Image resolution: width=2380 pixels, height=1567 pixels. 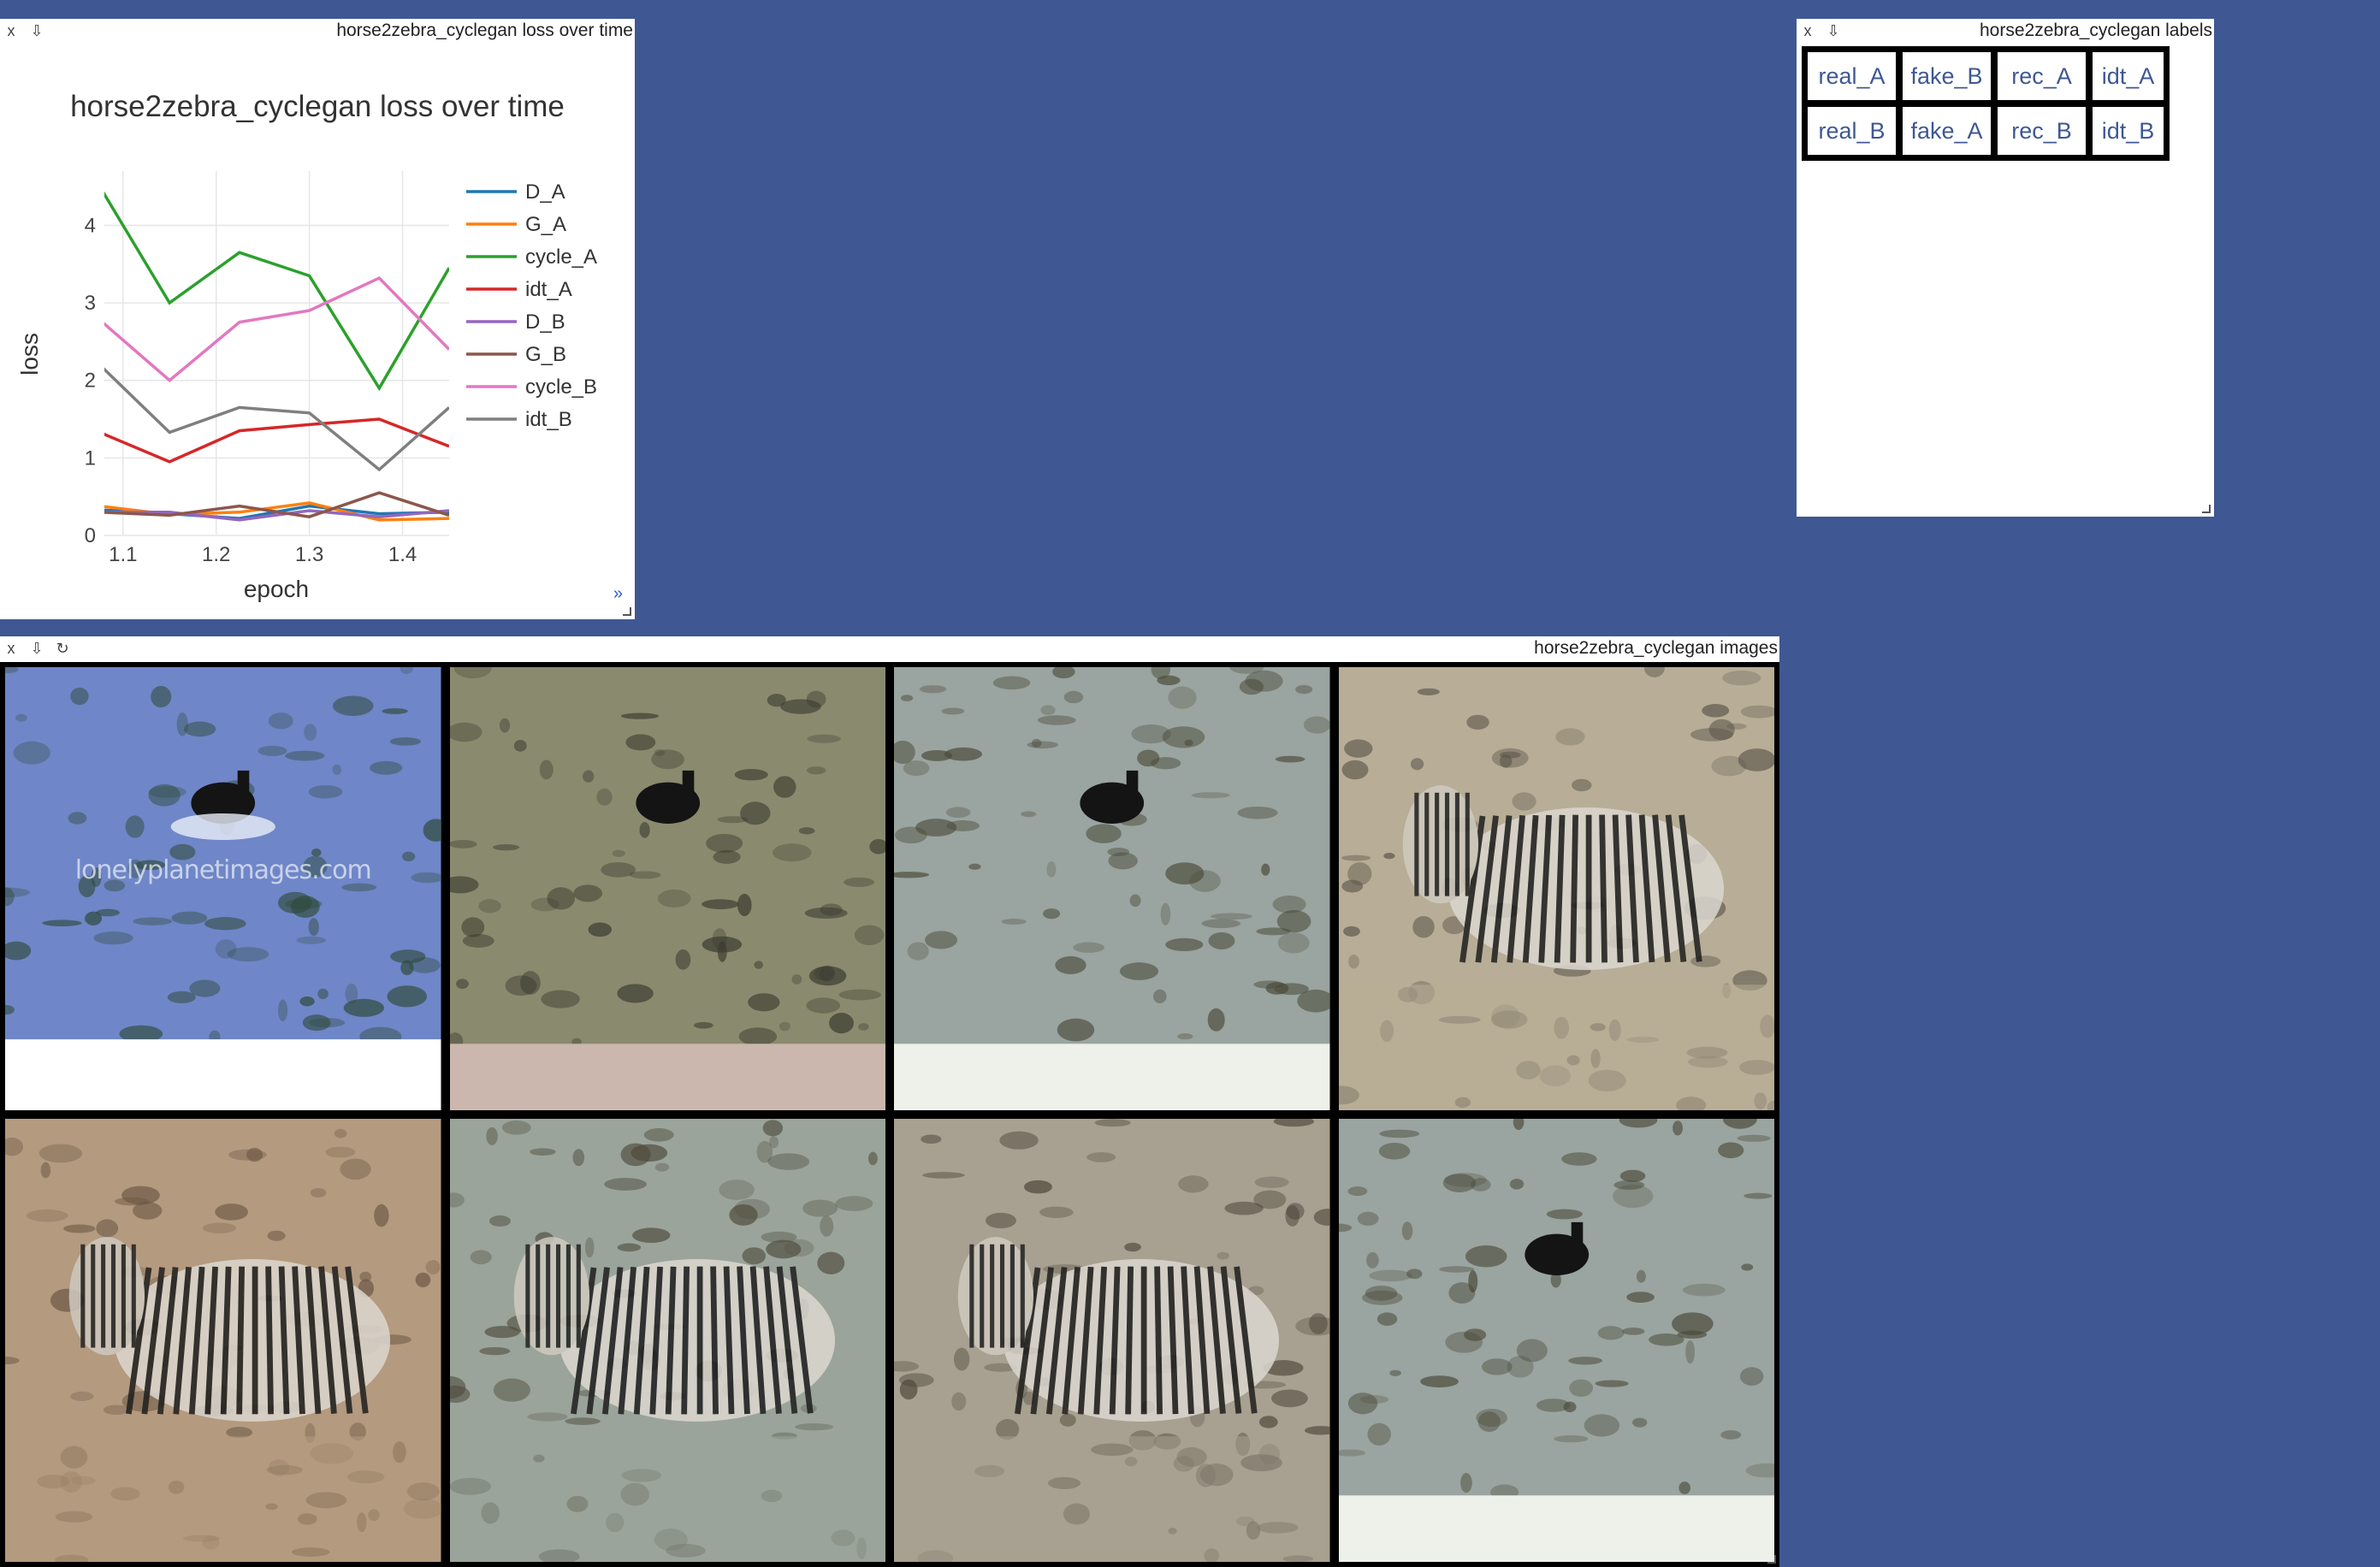 I want to click on label-cell: idt_A, so click(x=2128, y=76).